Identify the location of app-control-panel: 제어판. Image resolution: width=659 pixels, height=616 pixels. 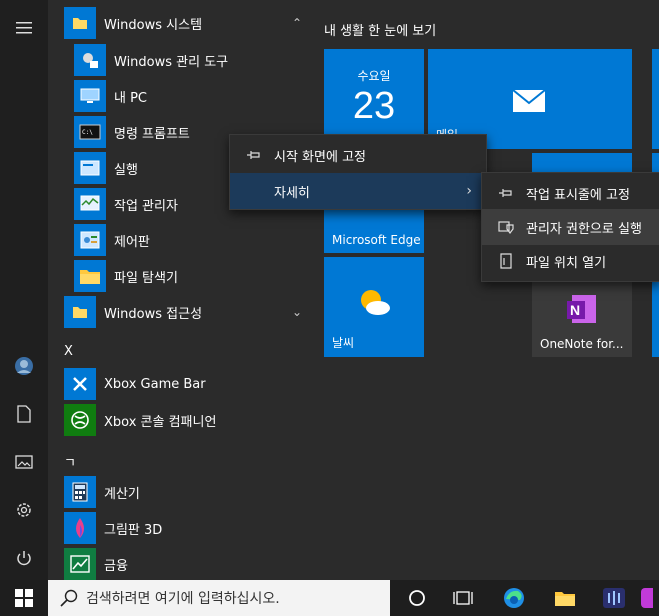
(197, 240).